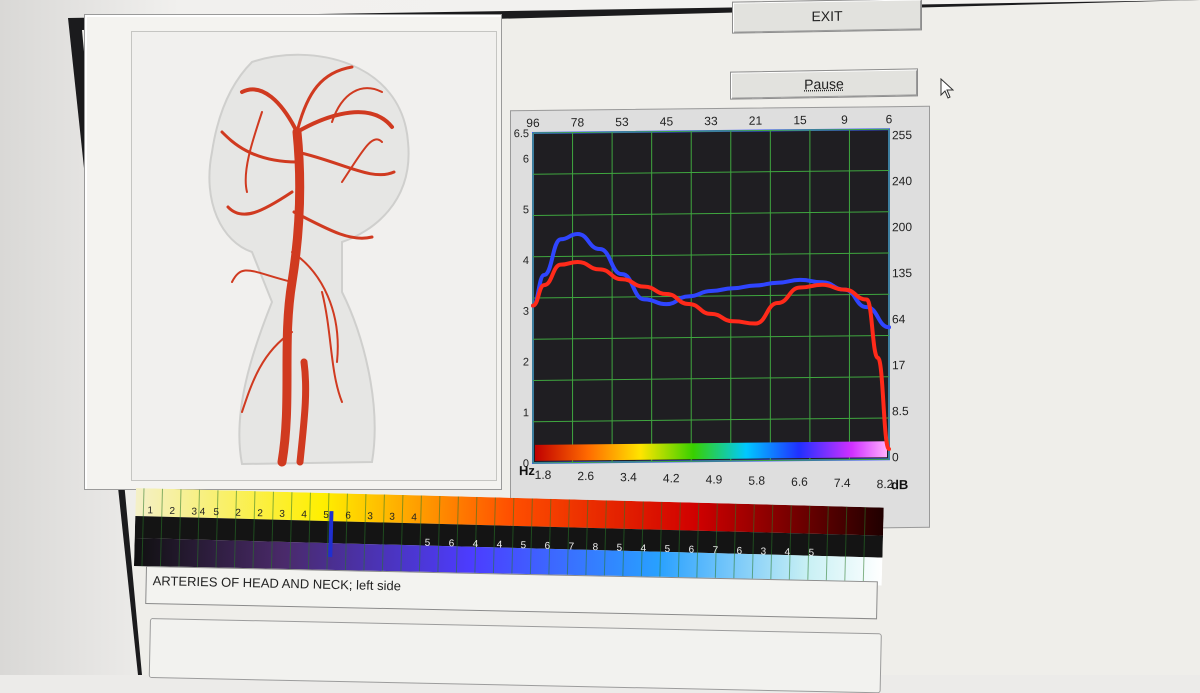  What do you see at coordinates (622, 122) in the screenshot?
I see `top-axis-tick: 53` at bounding box center [622, 122].